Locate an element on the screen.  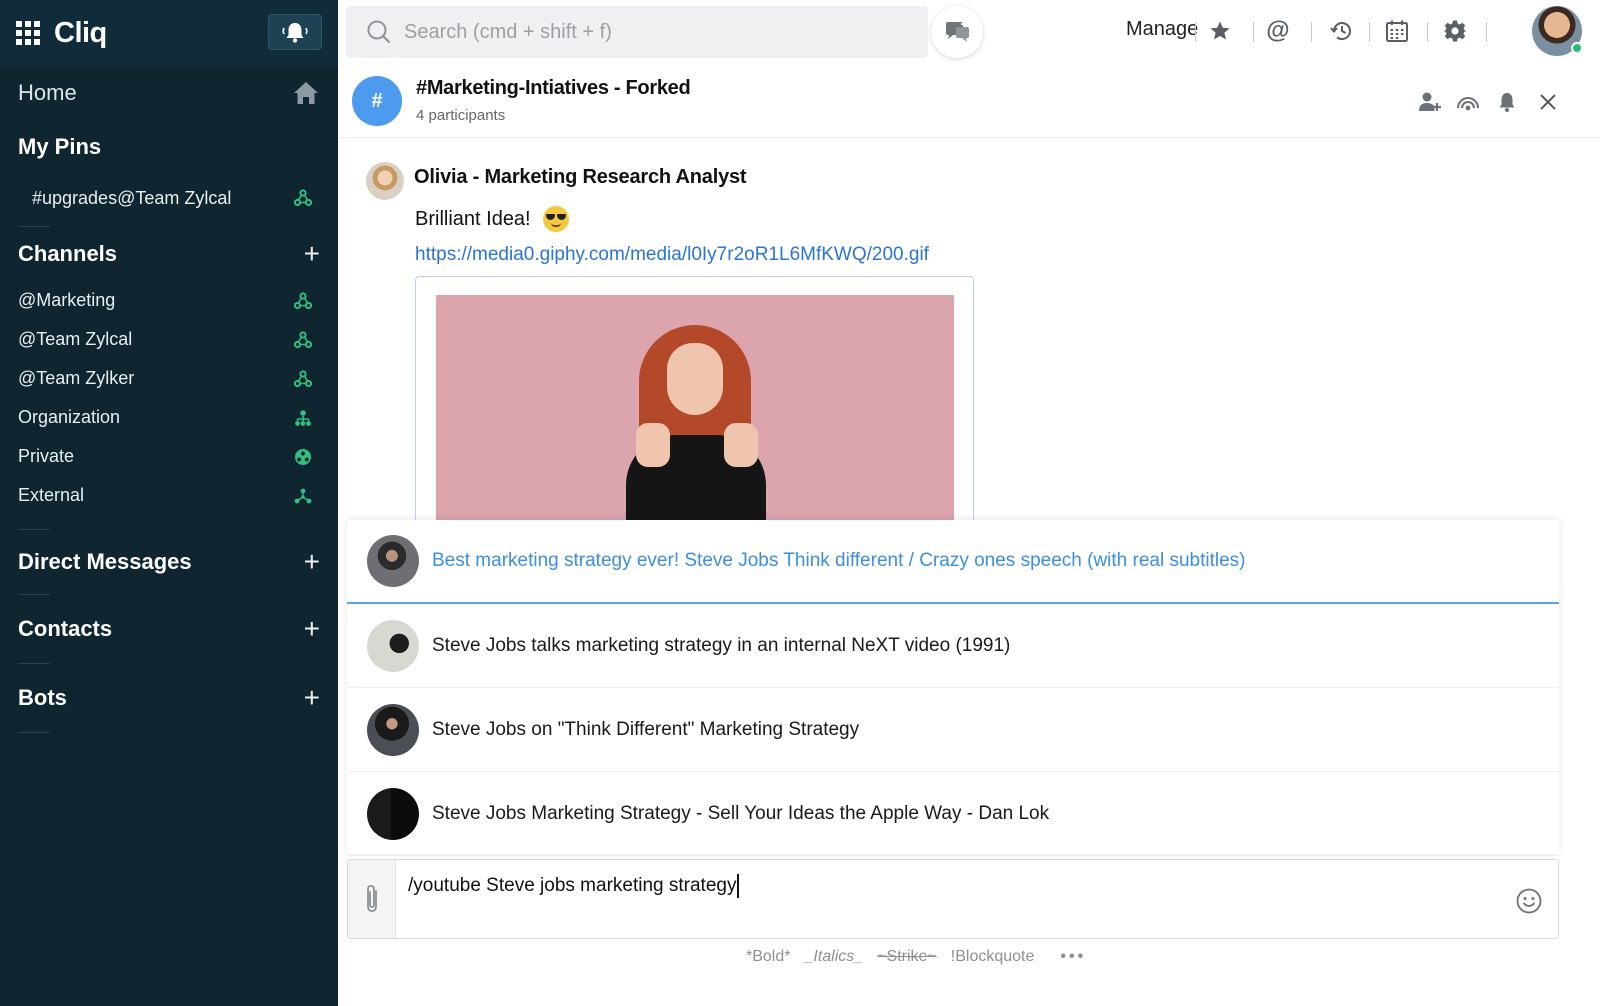
format-italics: _Italics_ is located at coordinates (833, 957).